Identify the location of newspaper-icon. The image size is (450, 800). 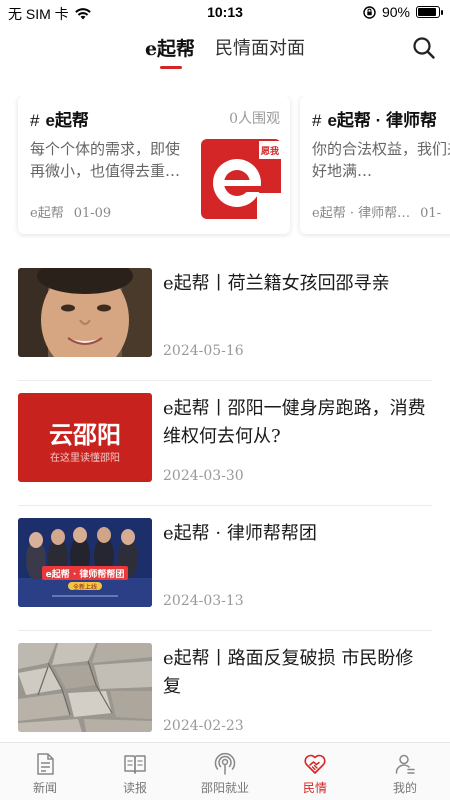
(135, 764).